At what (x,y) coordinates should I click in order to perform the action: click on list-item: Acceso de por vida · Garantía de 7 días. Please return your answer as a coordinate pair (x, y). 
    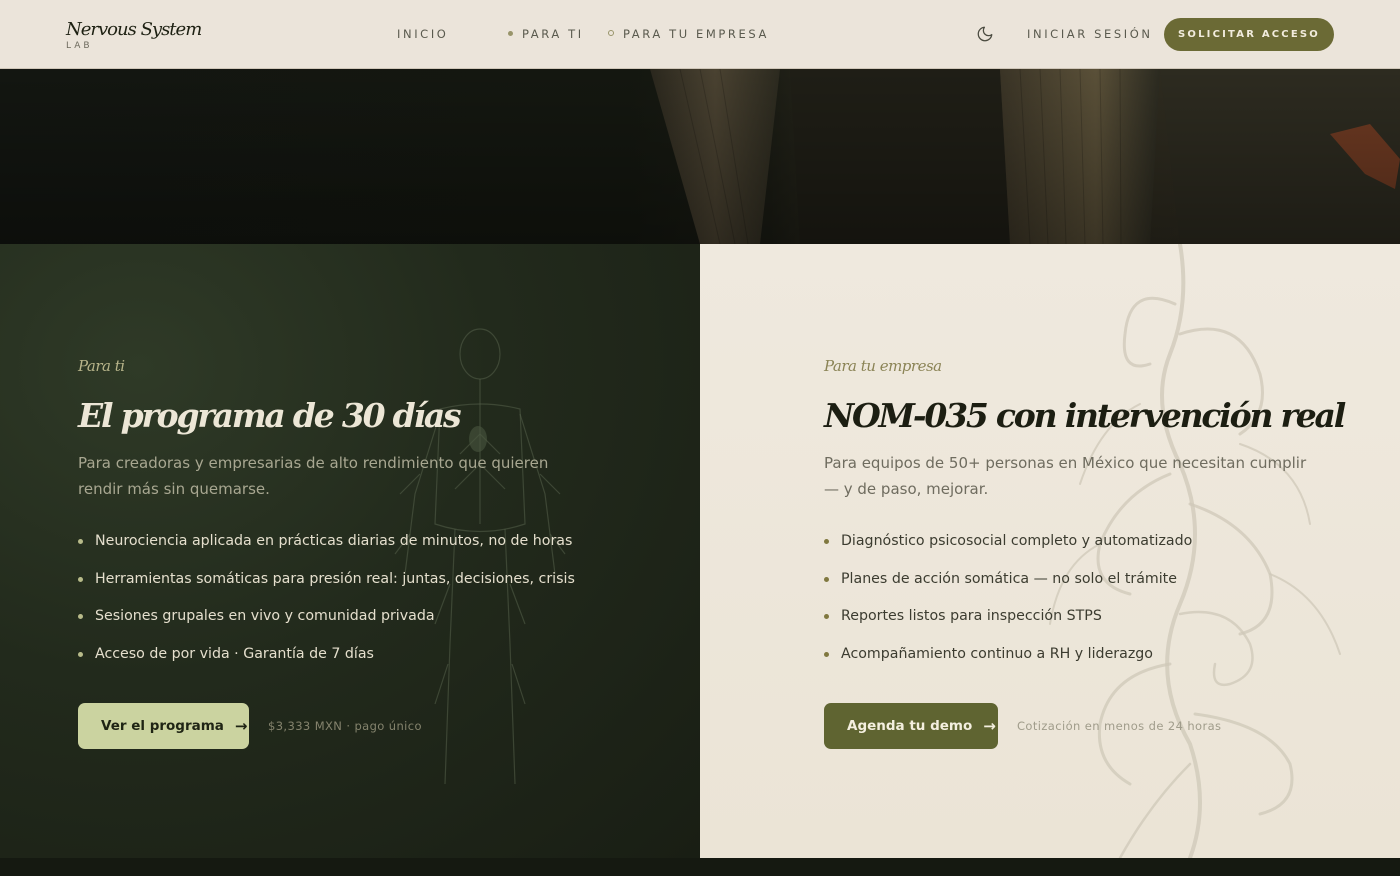
    Looking at the image, I should click on (326, 654).